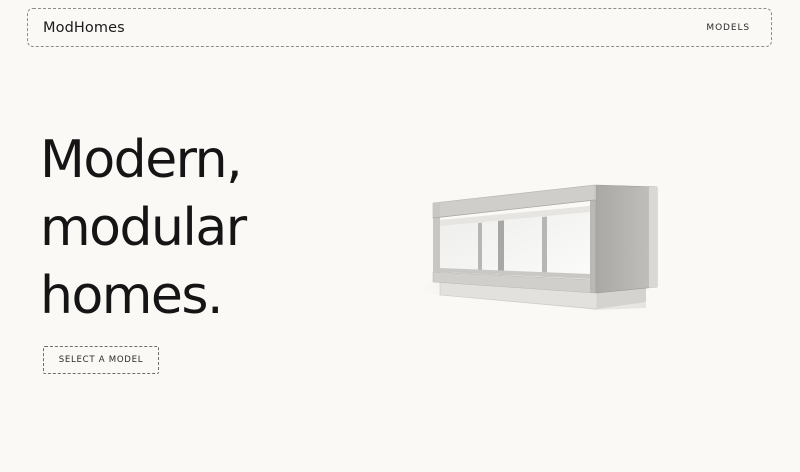 This screenshot has width=800, height=472. Describe the element at coordinates (84, 28) in the screenshot. I see `brand-logo: ModHomes` at that location.